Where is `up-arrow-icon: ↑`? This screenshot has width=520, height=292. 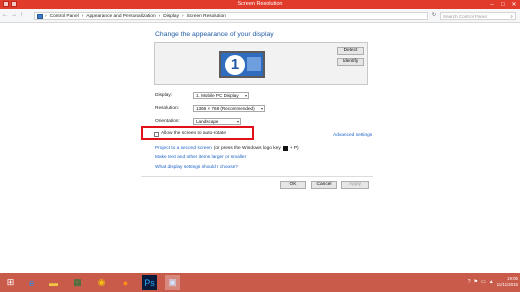 up-arrow-icon: ↑ is located at coordinates (21, 15).